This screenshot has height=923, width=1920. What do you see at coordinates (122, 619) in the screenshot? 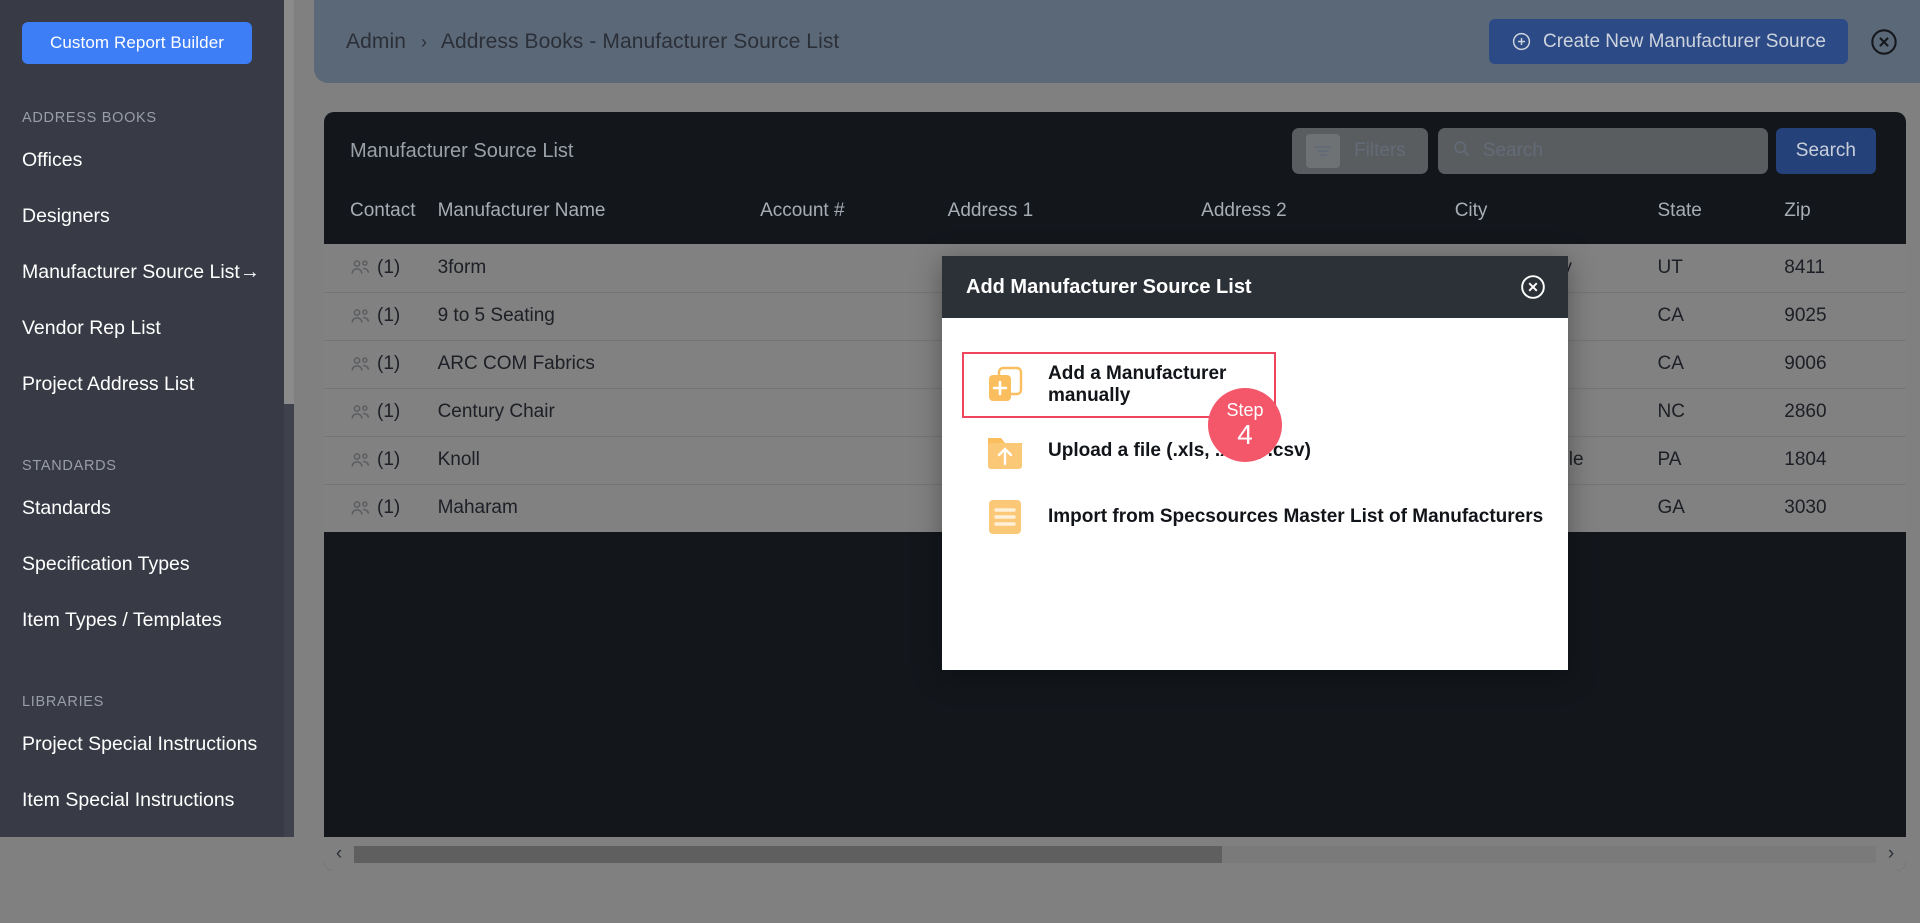
I see `sidebar-item-label: Item Types / Templates` at bounding box center [122, 619].